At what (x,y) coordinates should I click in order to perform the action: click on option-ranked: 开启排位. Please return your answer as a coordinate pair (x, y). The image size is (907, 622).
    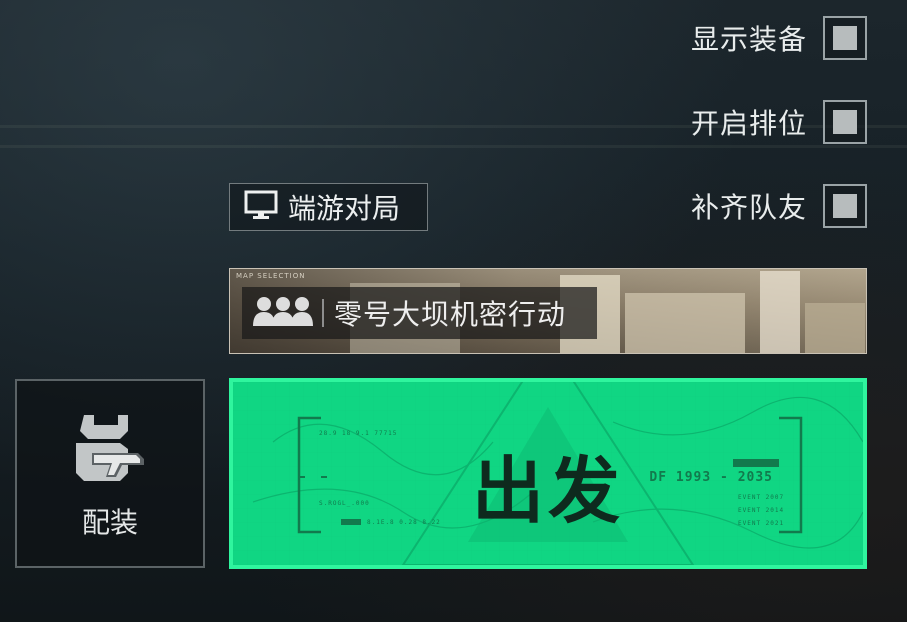
    Looking at the image, I should click on (779, 122).